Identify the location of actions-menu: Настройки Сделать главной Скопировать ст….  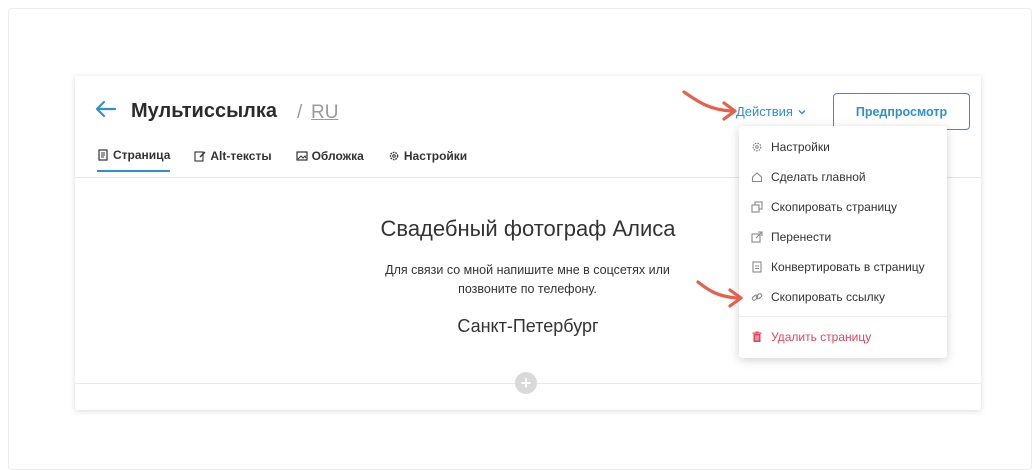
(843, 242).